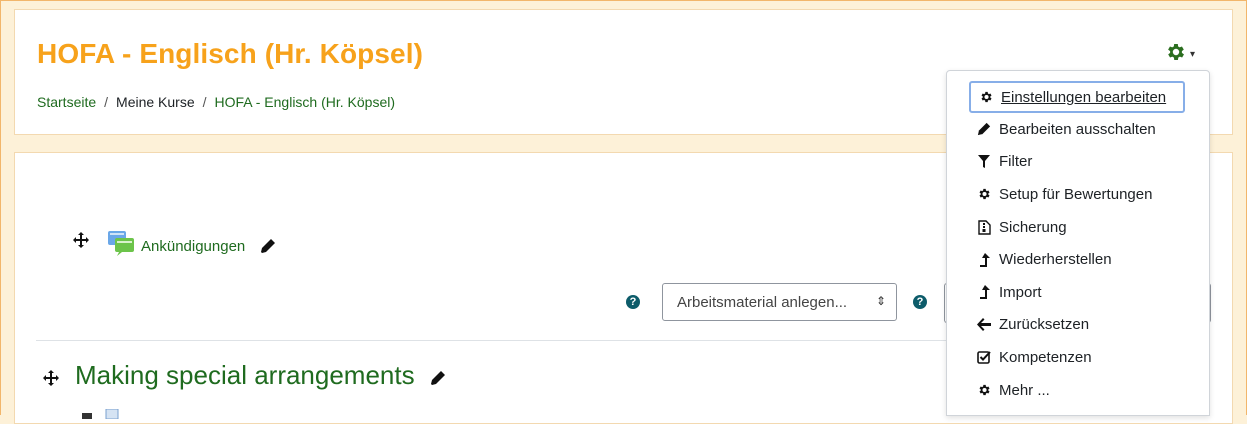 The width and height of the screenshot is (1247, 424). I want to click on menu-item-competencies: Kompetenzen, so click(1078, 357).